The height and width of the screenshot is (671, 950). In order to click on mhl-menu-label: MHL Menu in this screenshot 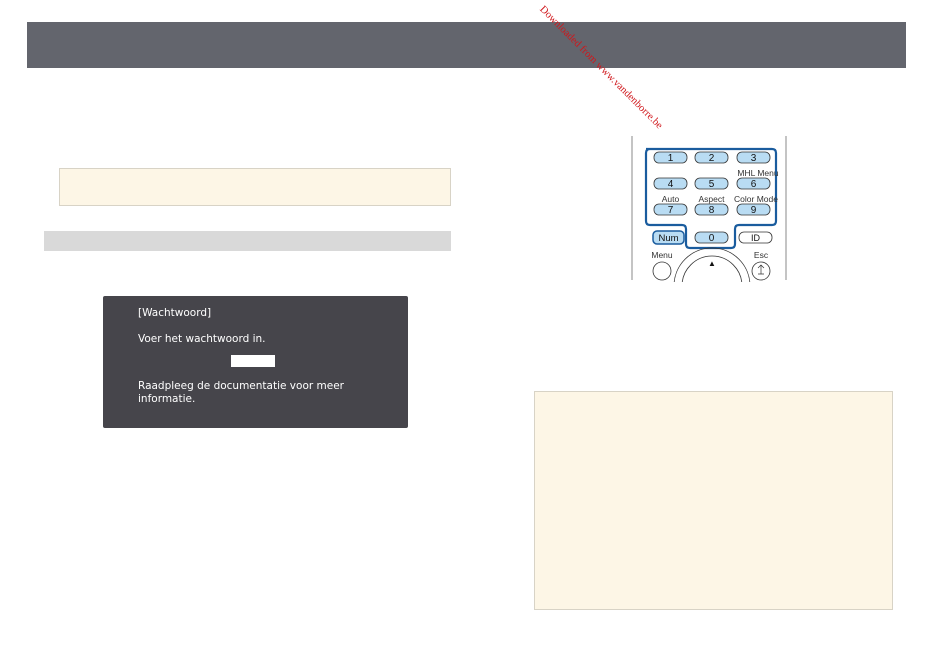, I will do `click(758, 173)`.